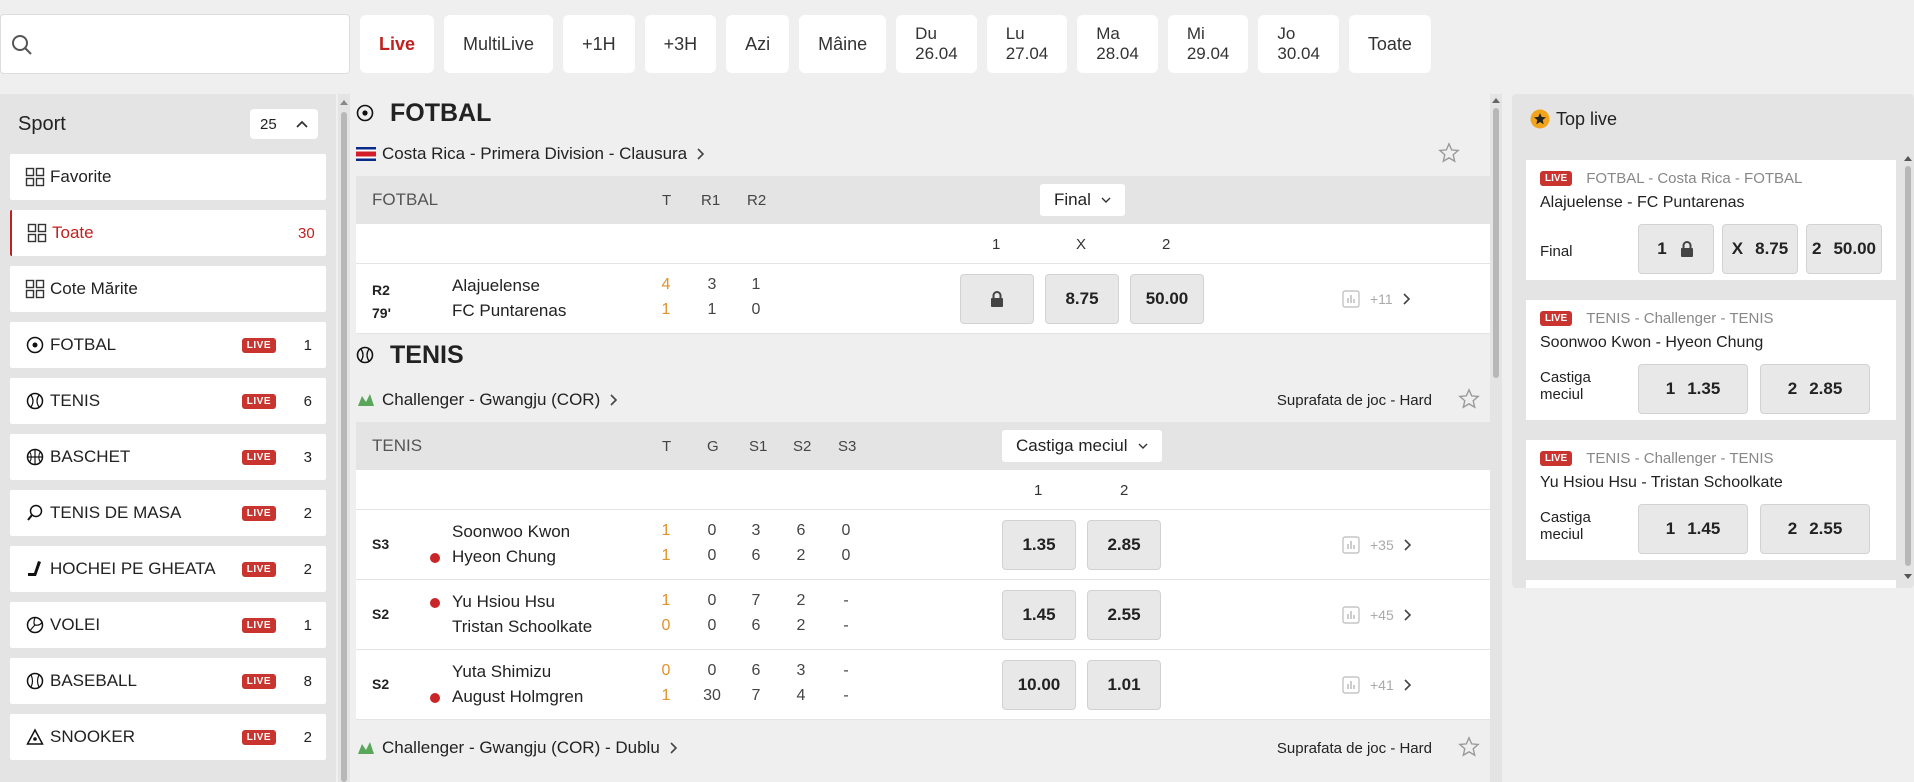 Image resolution: width=1914 pixels, height=782 pixels. I want to click on card-market: Castiga meciul, so click(1565, 386).